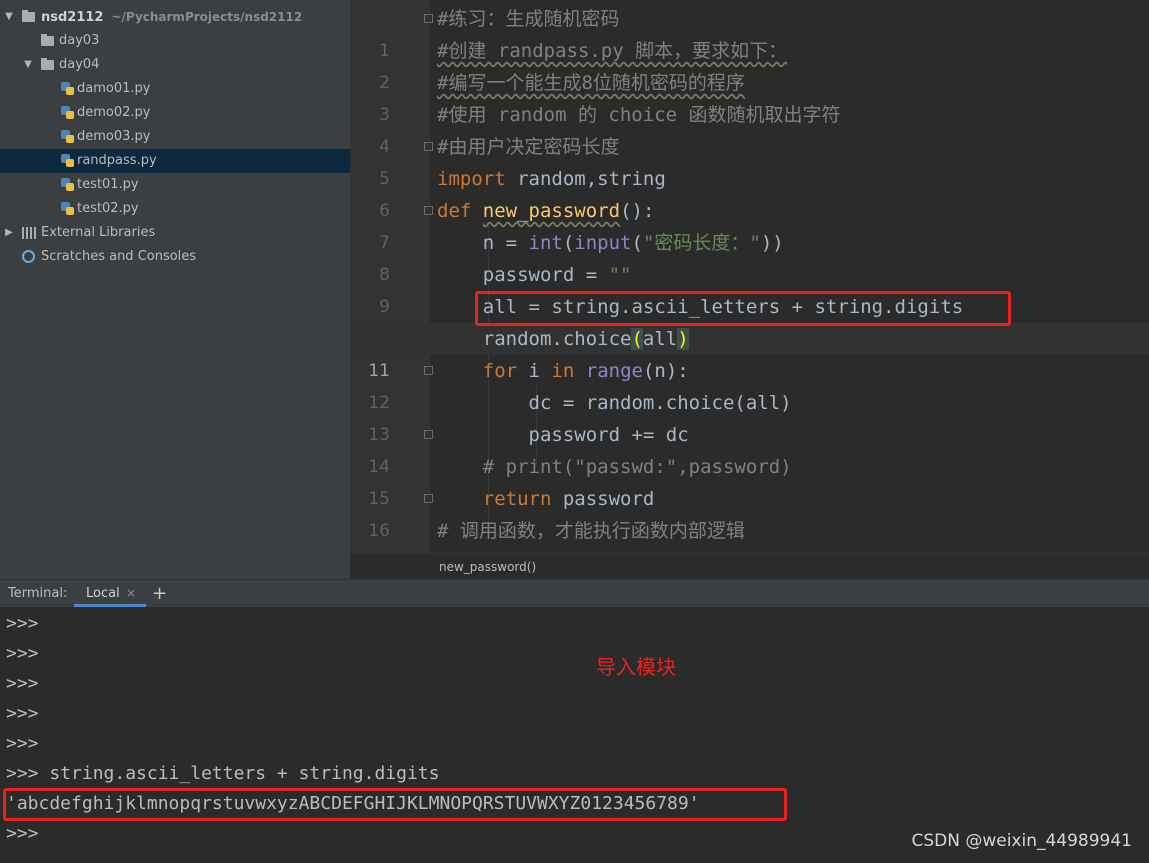 This screenshot has width=1149, height=863. Describe the element at coordinates (568, 243) in the screenshot. I see `code-text: (` at that location.